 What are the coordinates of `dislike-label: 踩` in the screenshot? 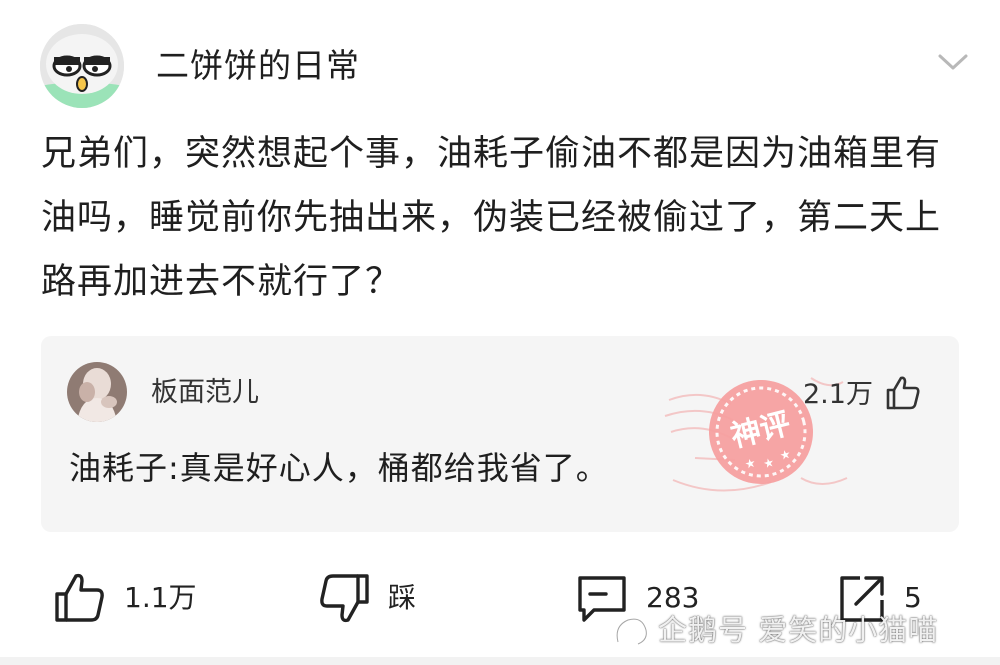 It's located at (402, 597).